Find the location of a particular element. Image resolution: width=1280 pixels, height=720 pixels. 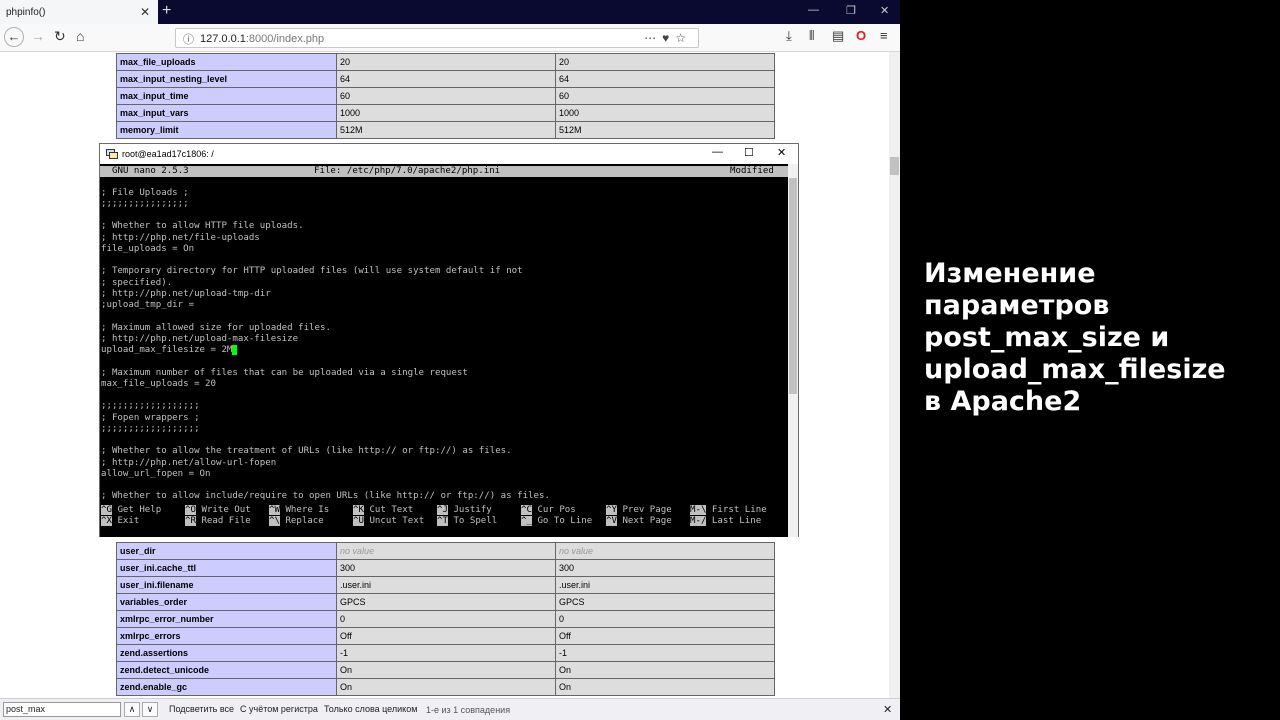

page-scrollbar is located at coordinates (894, 375).